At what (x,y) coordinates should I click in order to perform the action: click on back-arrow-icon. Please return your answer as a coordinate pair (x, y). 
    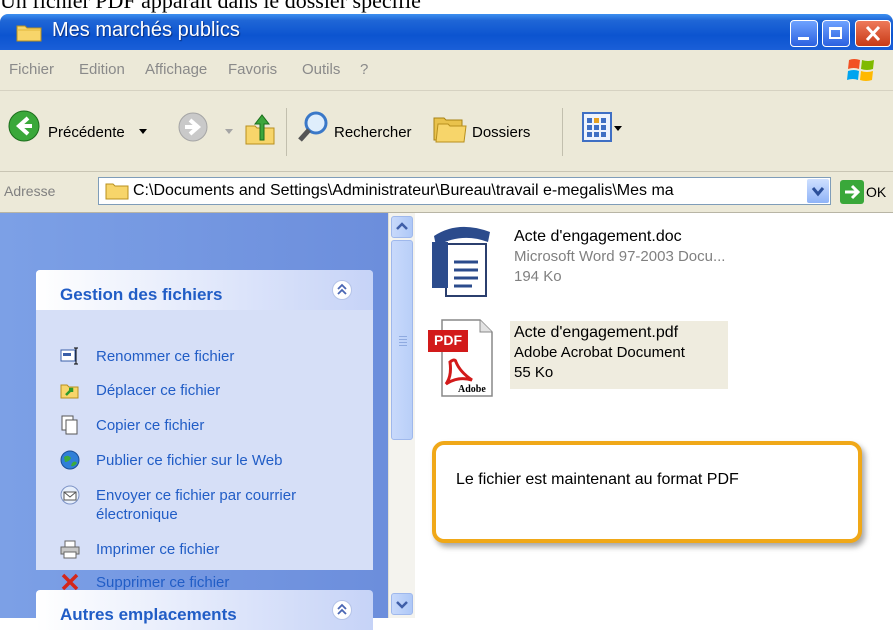
    Looking at the image, I should click on (24, 126).